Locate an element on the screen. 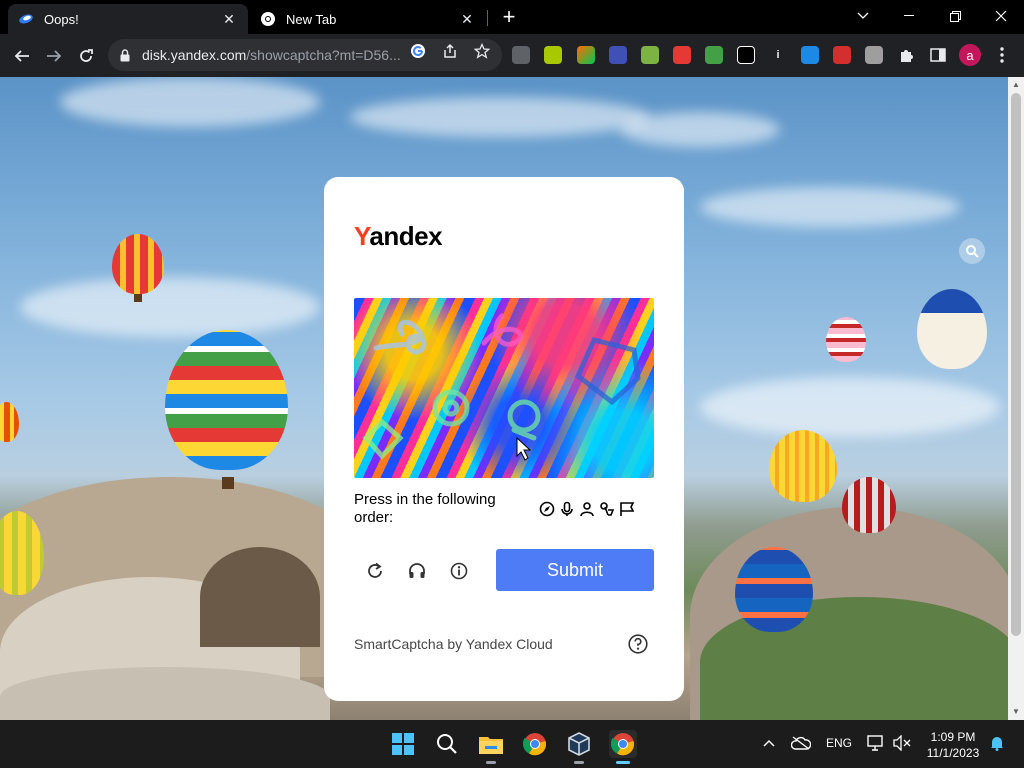 The width and height of the screenshot is (1024, 768). menu-kebab-icon is located at coordinates (1002, 55).